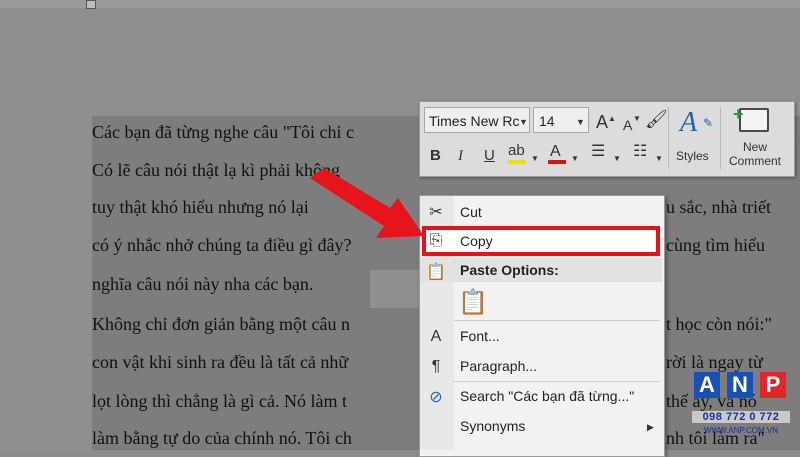  I want to click on highlight-color-bar, so click(517, 162).